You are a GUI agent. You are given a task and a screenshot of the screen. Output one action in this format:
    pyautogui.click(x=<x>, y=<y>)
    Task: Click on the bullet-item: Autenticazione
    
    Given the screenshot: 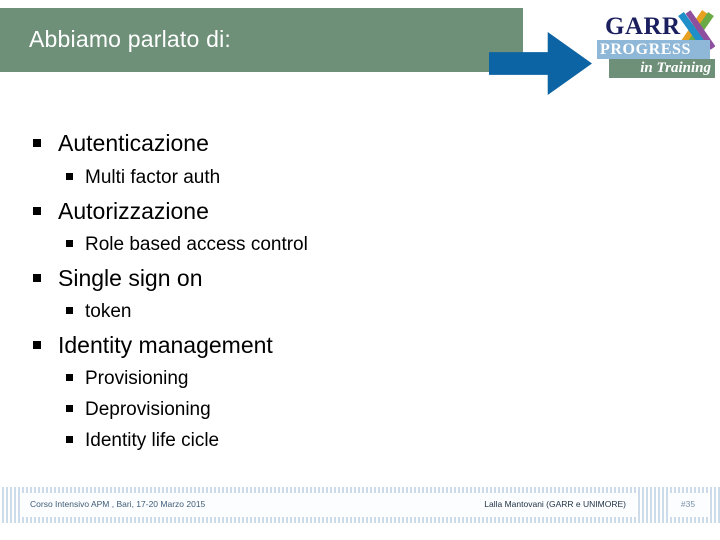 What is the action you would take?
    pyautogui.click(x=121, y=143)
    